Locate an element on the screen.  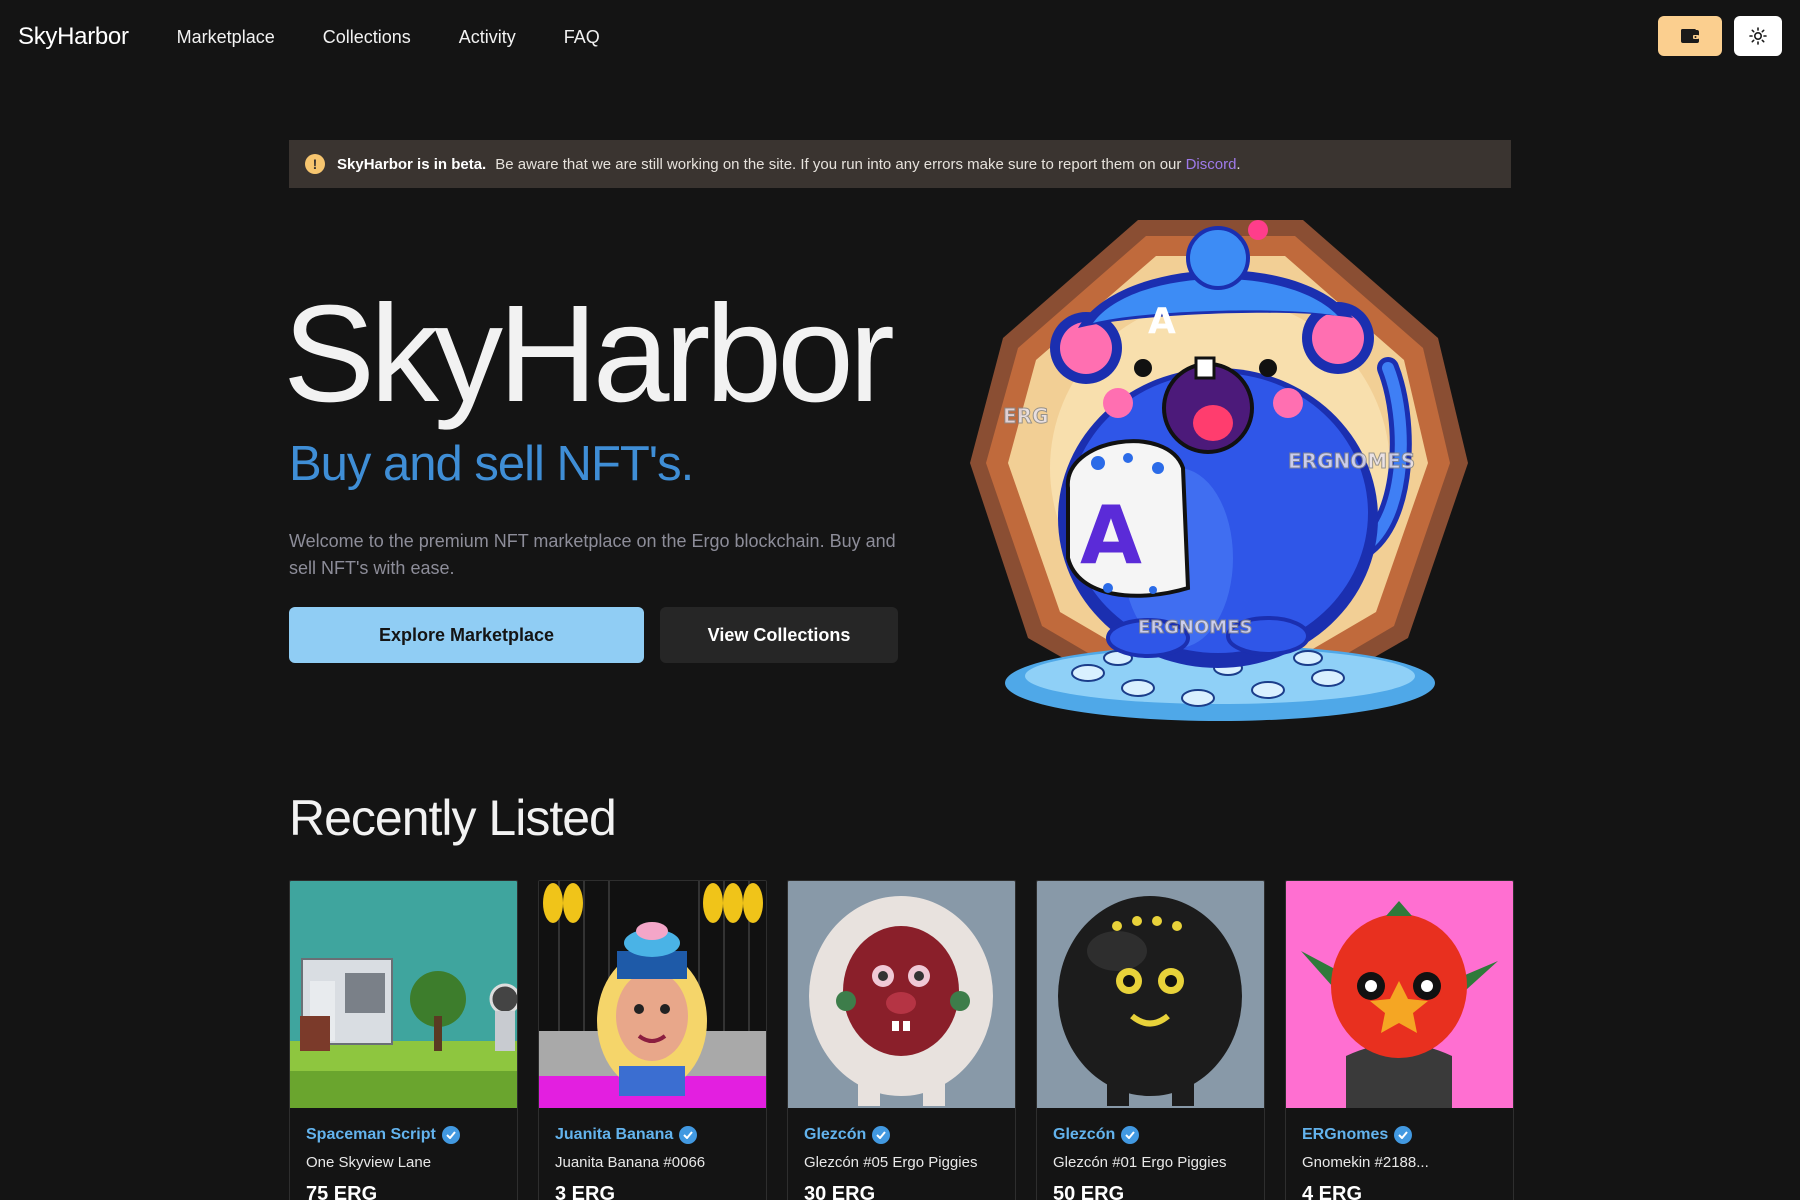
nft-card: Spaceman Script One Skyview Lane 75 ERG is located at coordinates (403, 1040).